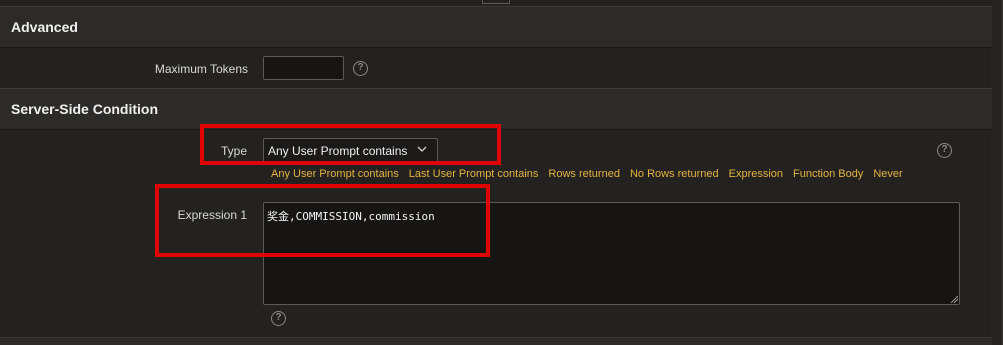  Describe the element at coordinates (335, 174) in the screenshot. I see `quick-pick-any-user-prompt-contains: Any User Prompt contains` at that location.